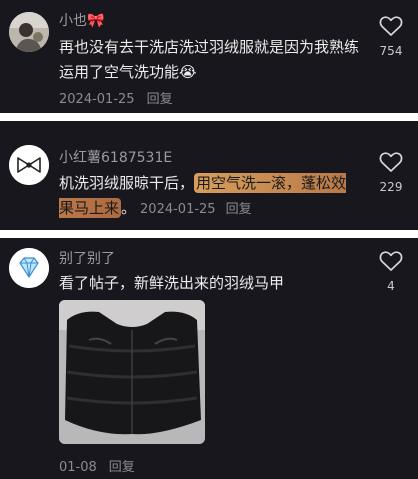 The height and width of the screenshot is (479, 418). I want to click on comment-text-start: 机洗羽绒服晾干后，, so click(127, 183).